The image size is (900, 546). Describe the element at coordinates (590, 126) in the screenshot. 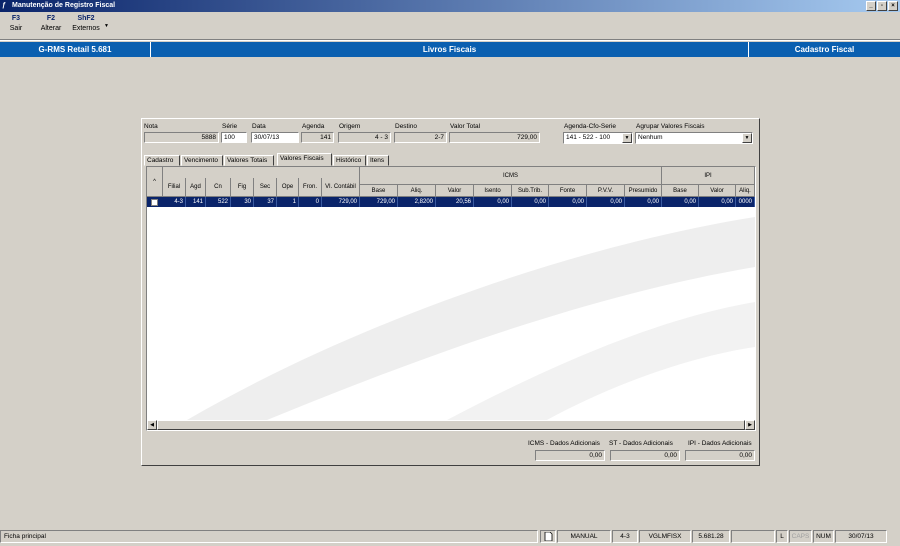

I see `agenda-cfo-serie-label: Agenda-Cfo-Serie` at that location.